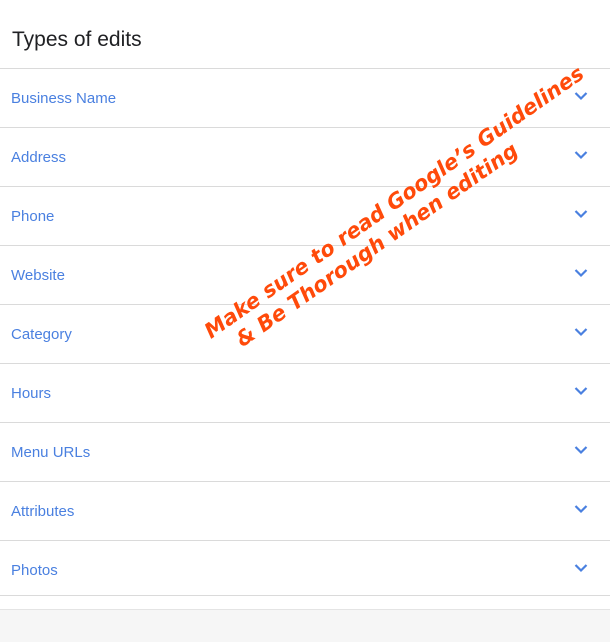  What do you see at coordinates (38, 275) in the screenshot?
I see `edit-type-label: Website` at bounding box center [38, 275].